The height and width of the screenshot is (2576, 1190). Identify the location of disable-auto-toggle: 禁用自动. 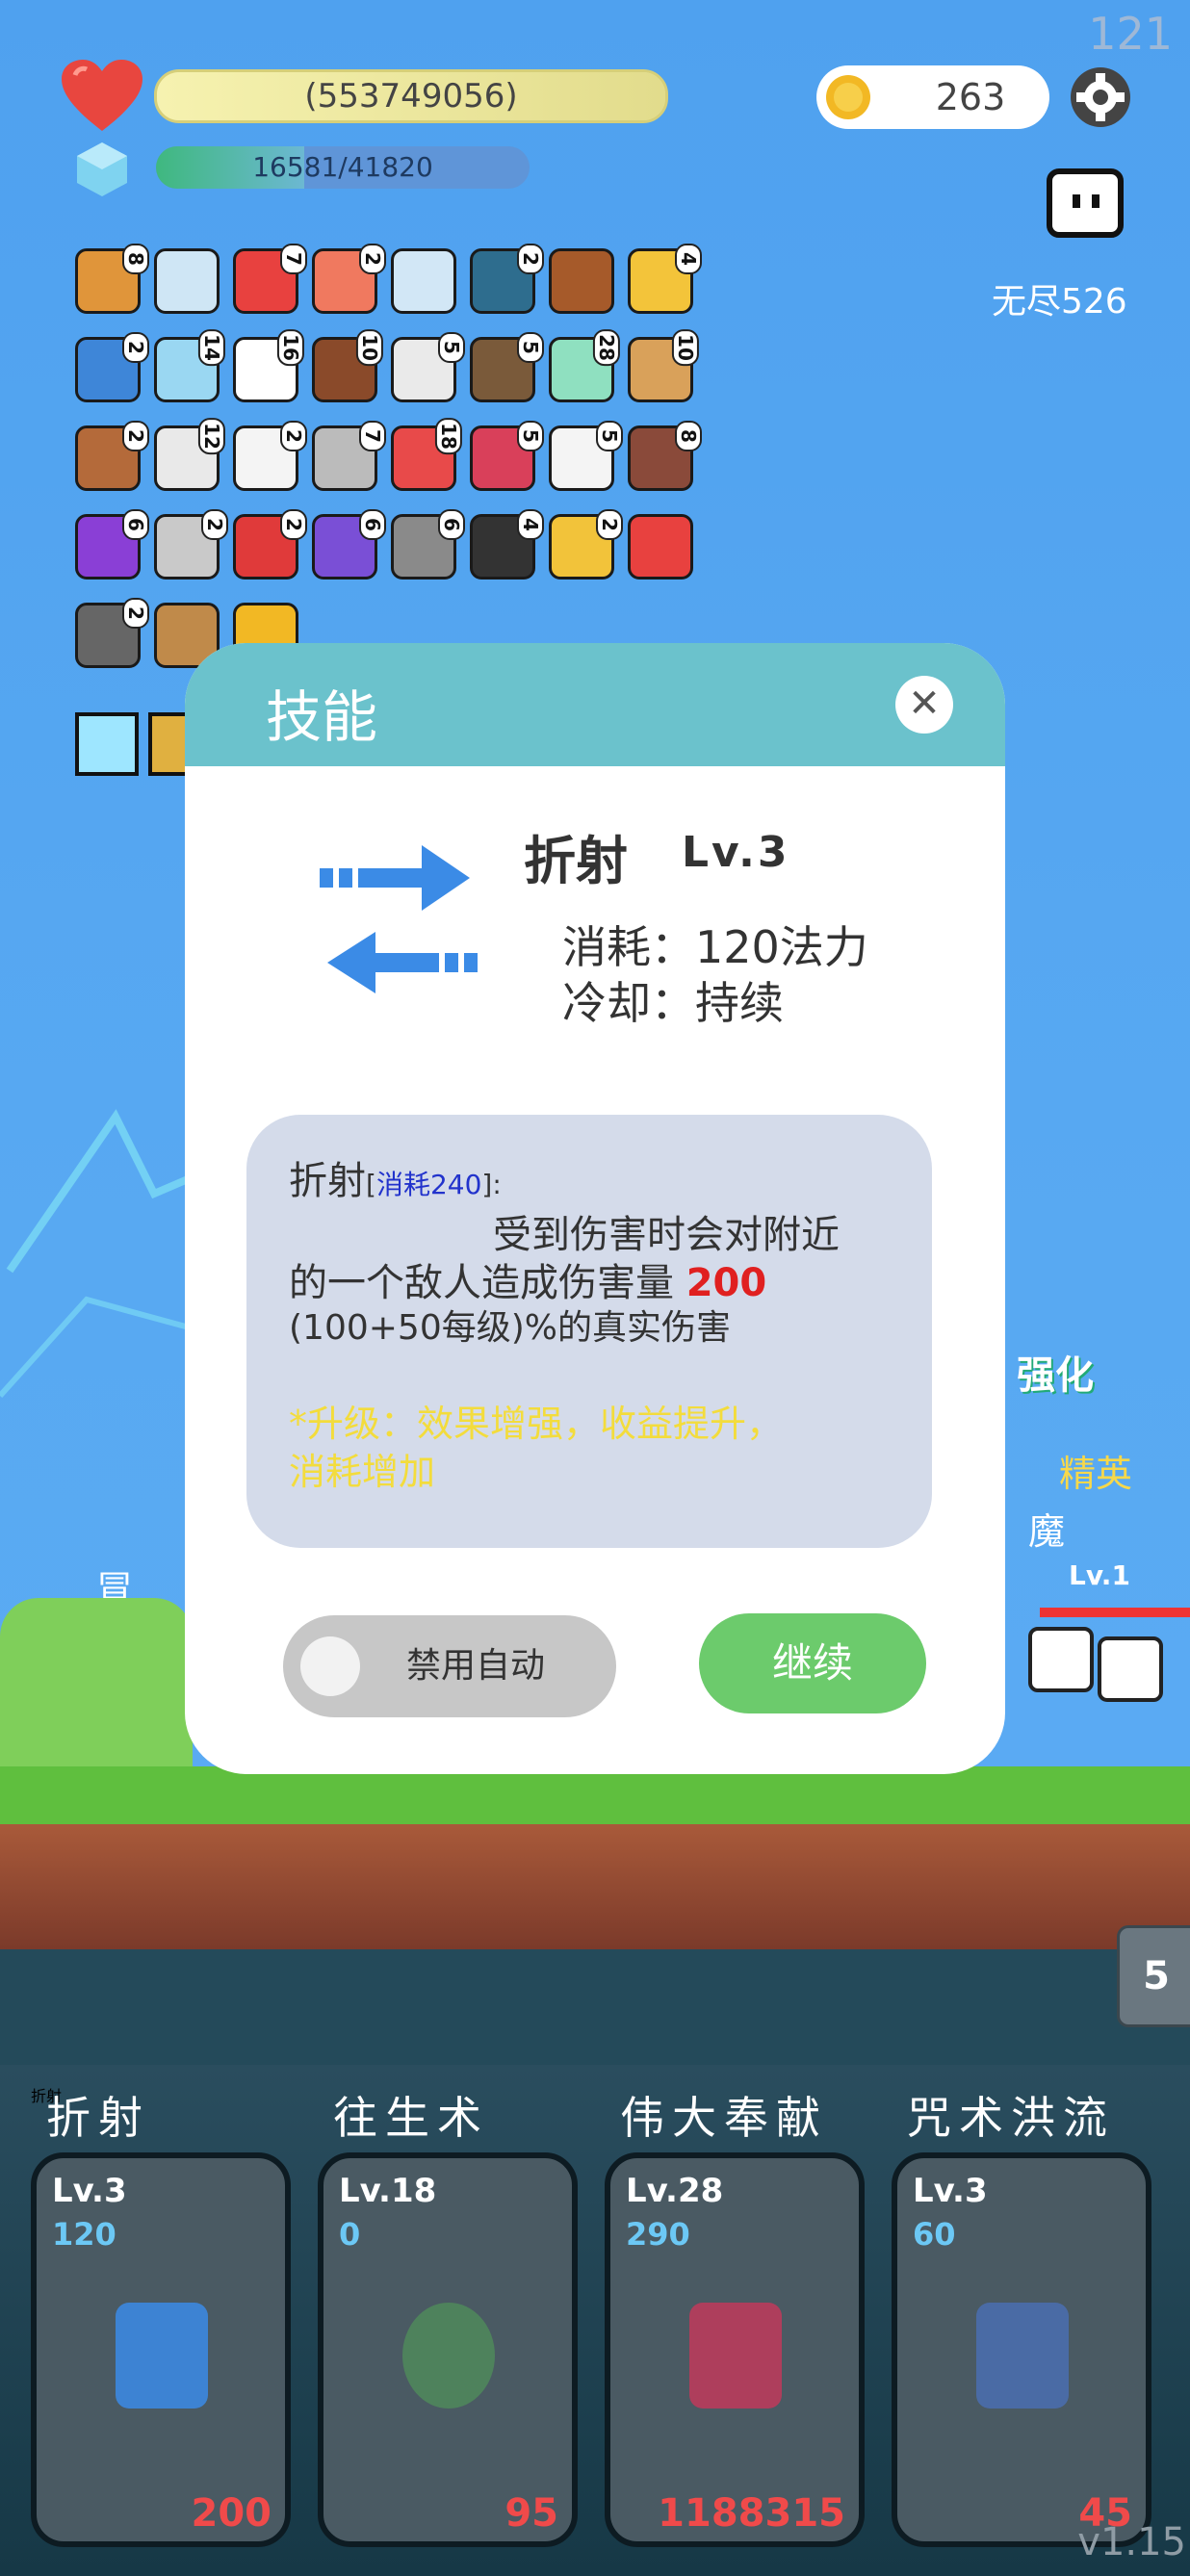
(450, 1666).